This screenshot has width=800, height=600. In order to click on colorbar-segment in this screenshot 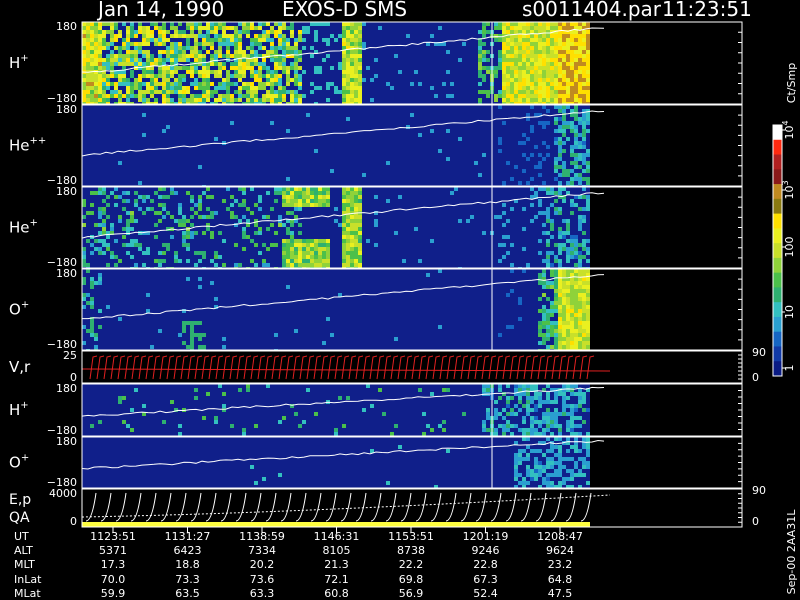, I will do `click(777, 354)`.